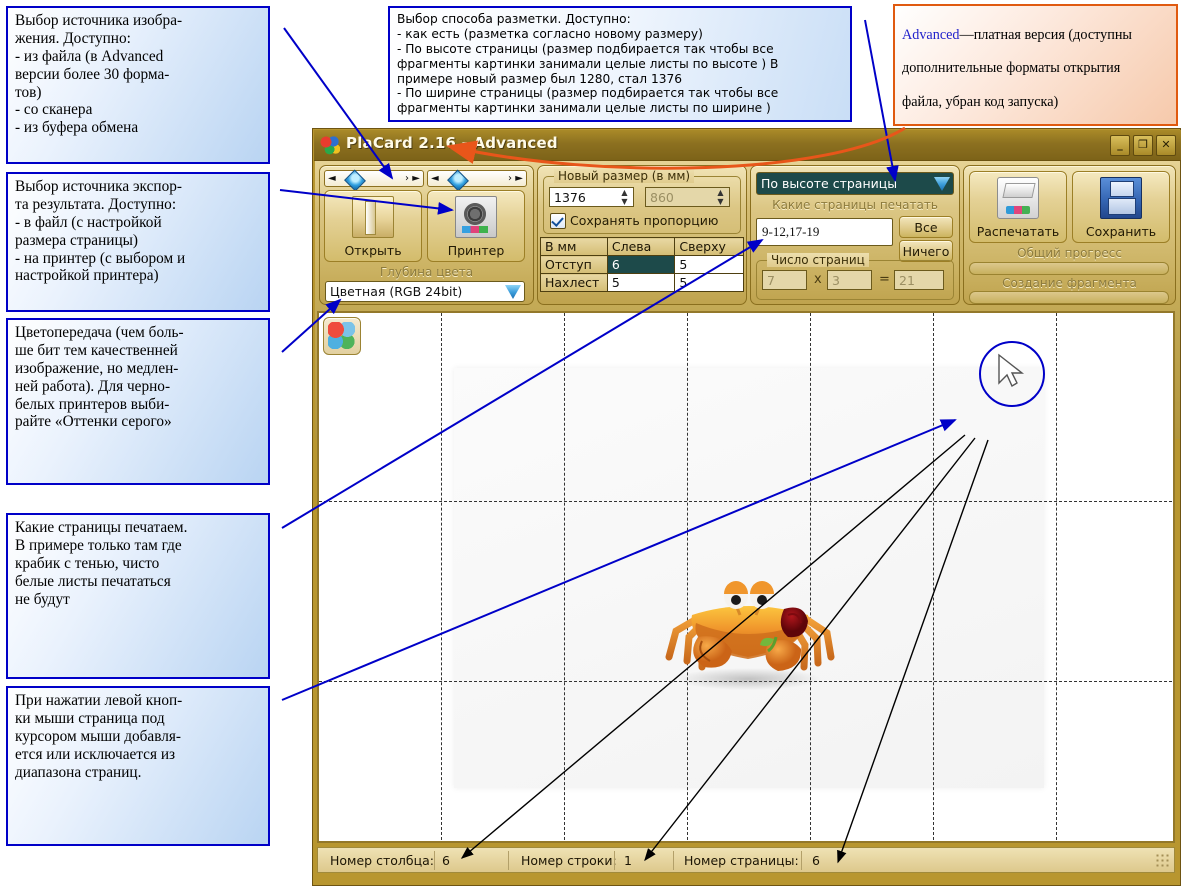  What do you see at coordinates (644, 220) in the screenshot?
I see `keep-ratio-label: Сохранять пропорцию` at bounding box center [644, 220].